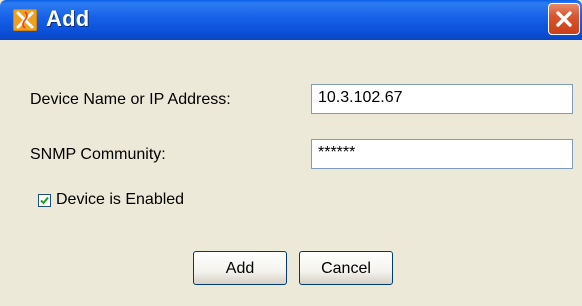  I want to click on window-title: Add, so click(68, 18).